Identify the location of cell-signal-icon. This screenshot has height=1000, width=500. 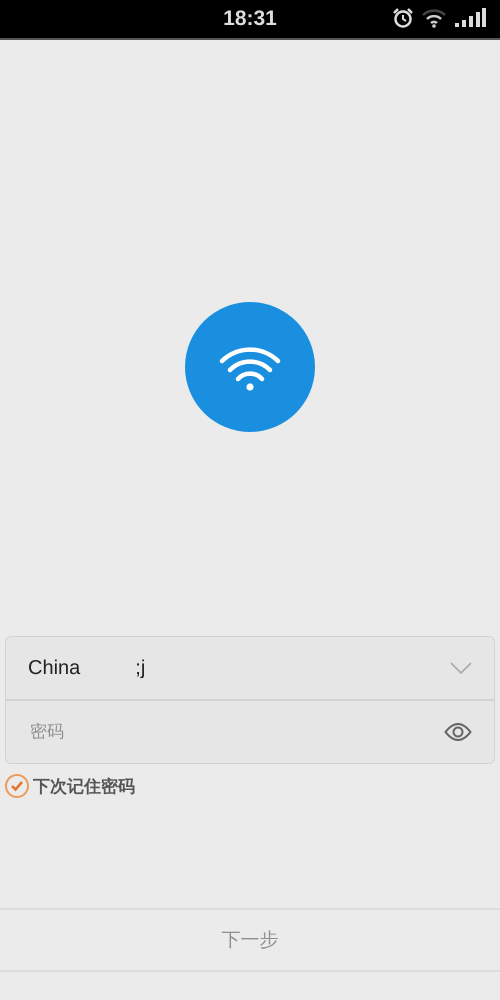
(470, 18).